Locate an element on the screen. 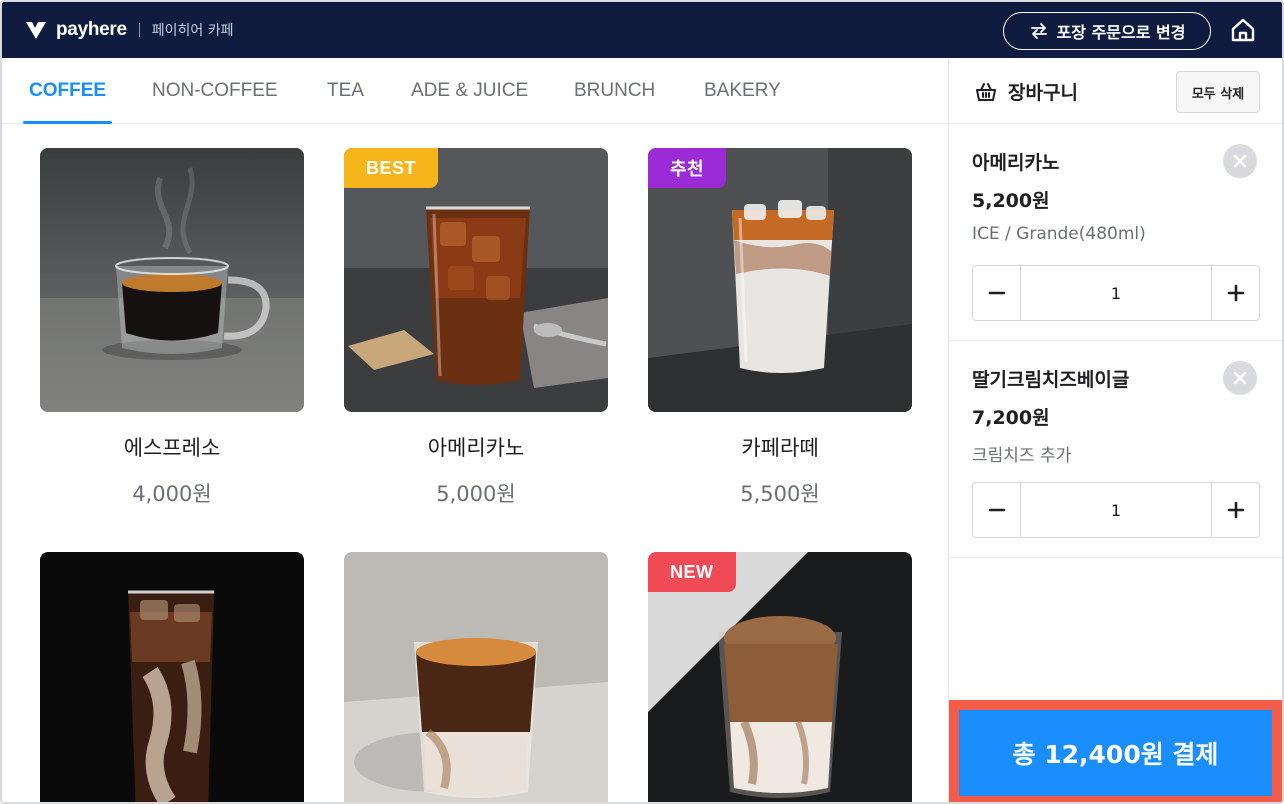  espresso-photo is located at coordinates (172, 280).